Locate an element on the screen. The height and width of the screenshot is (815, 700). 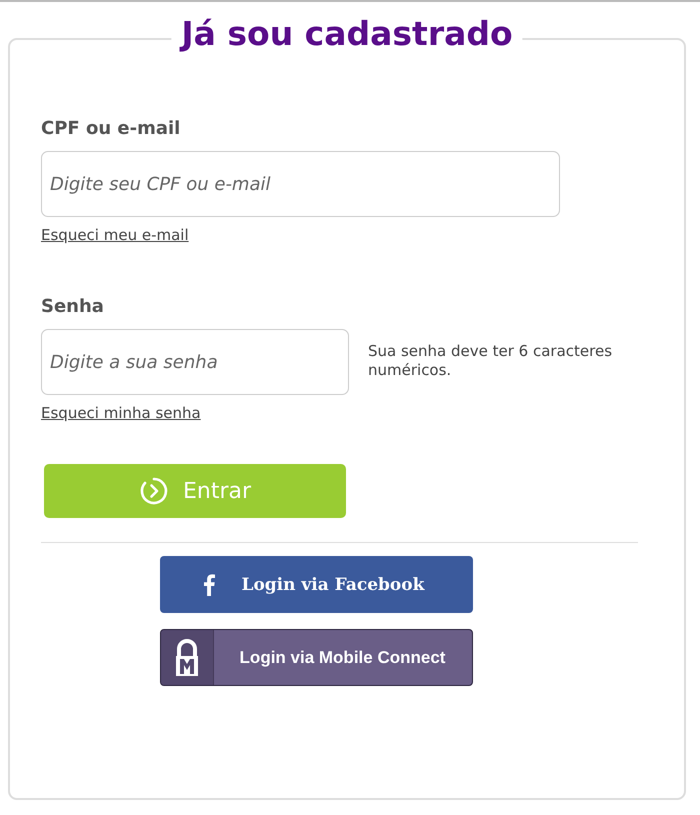
forgot-link: Esqueci meu e-mail is located at coordinates (115, 235).